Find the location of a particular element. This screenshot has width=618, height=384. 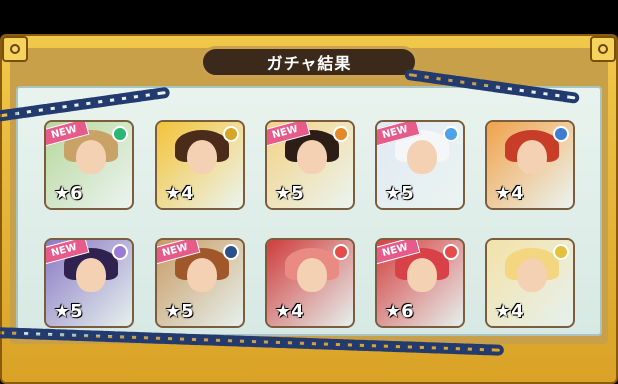

title-plate: ガチャ結果 is located at coordinates (309, 62).